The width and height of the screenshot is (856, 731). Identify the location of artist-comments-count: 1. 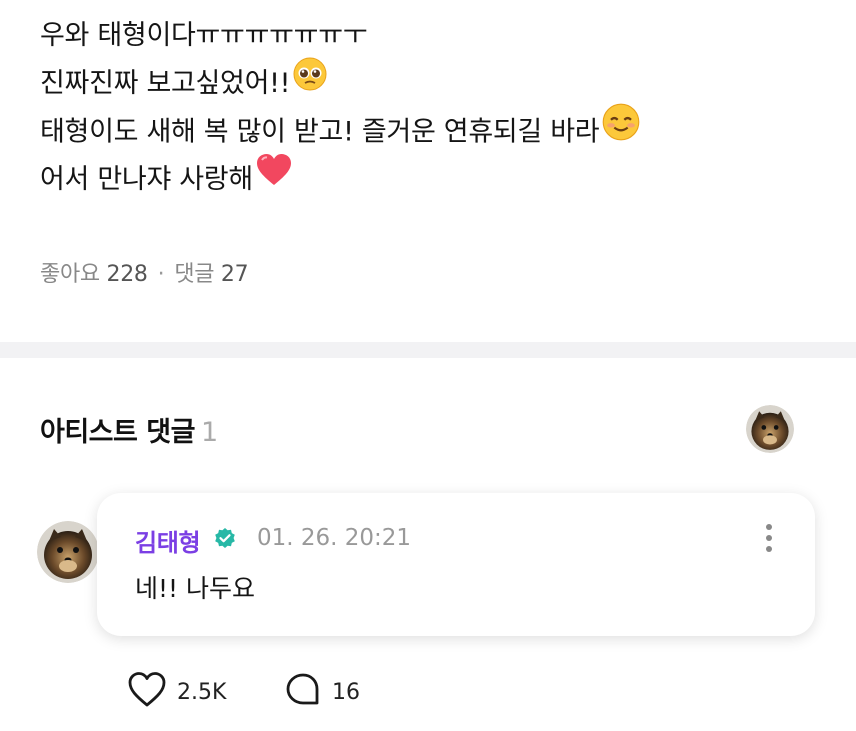
(209, 432).